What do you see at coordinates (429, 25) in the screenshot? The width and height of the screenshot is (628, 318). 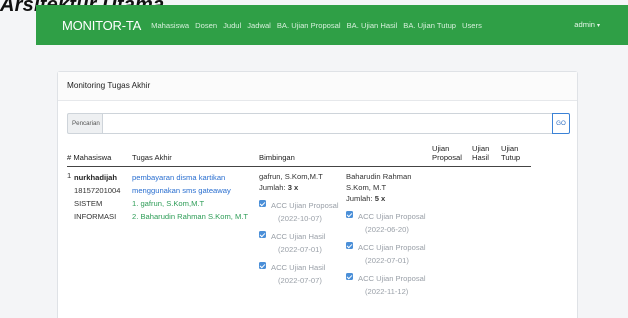 I see `nav-link-ba-ujian-tutup: BA. Ujian Tutup` at bounding box center [429, 25].